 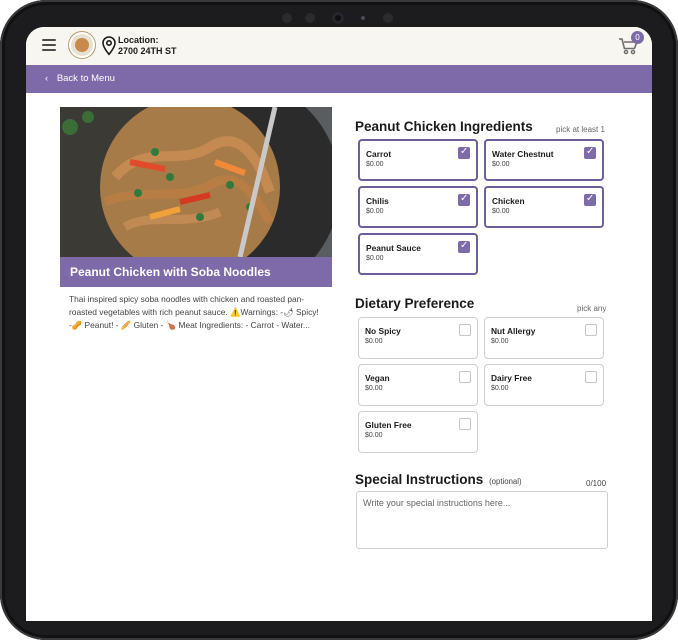 I want to click on option-name: Vegan, so click(x=377, y=378).